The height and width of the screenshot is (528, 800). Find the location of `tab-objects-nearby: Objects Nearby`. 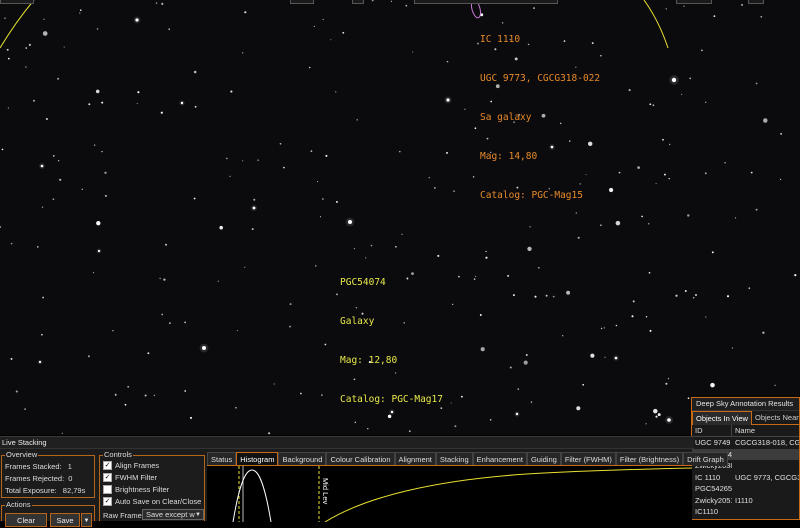

tab-objects-nearby: Objects Nearby is located at coordinates (775, 417).